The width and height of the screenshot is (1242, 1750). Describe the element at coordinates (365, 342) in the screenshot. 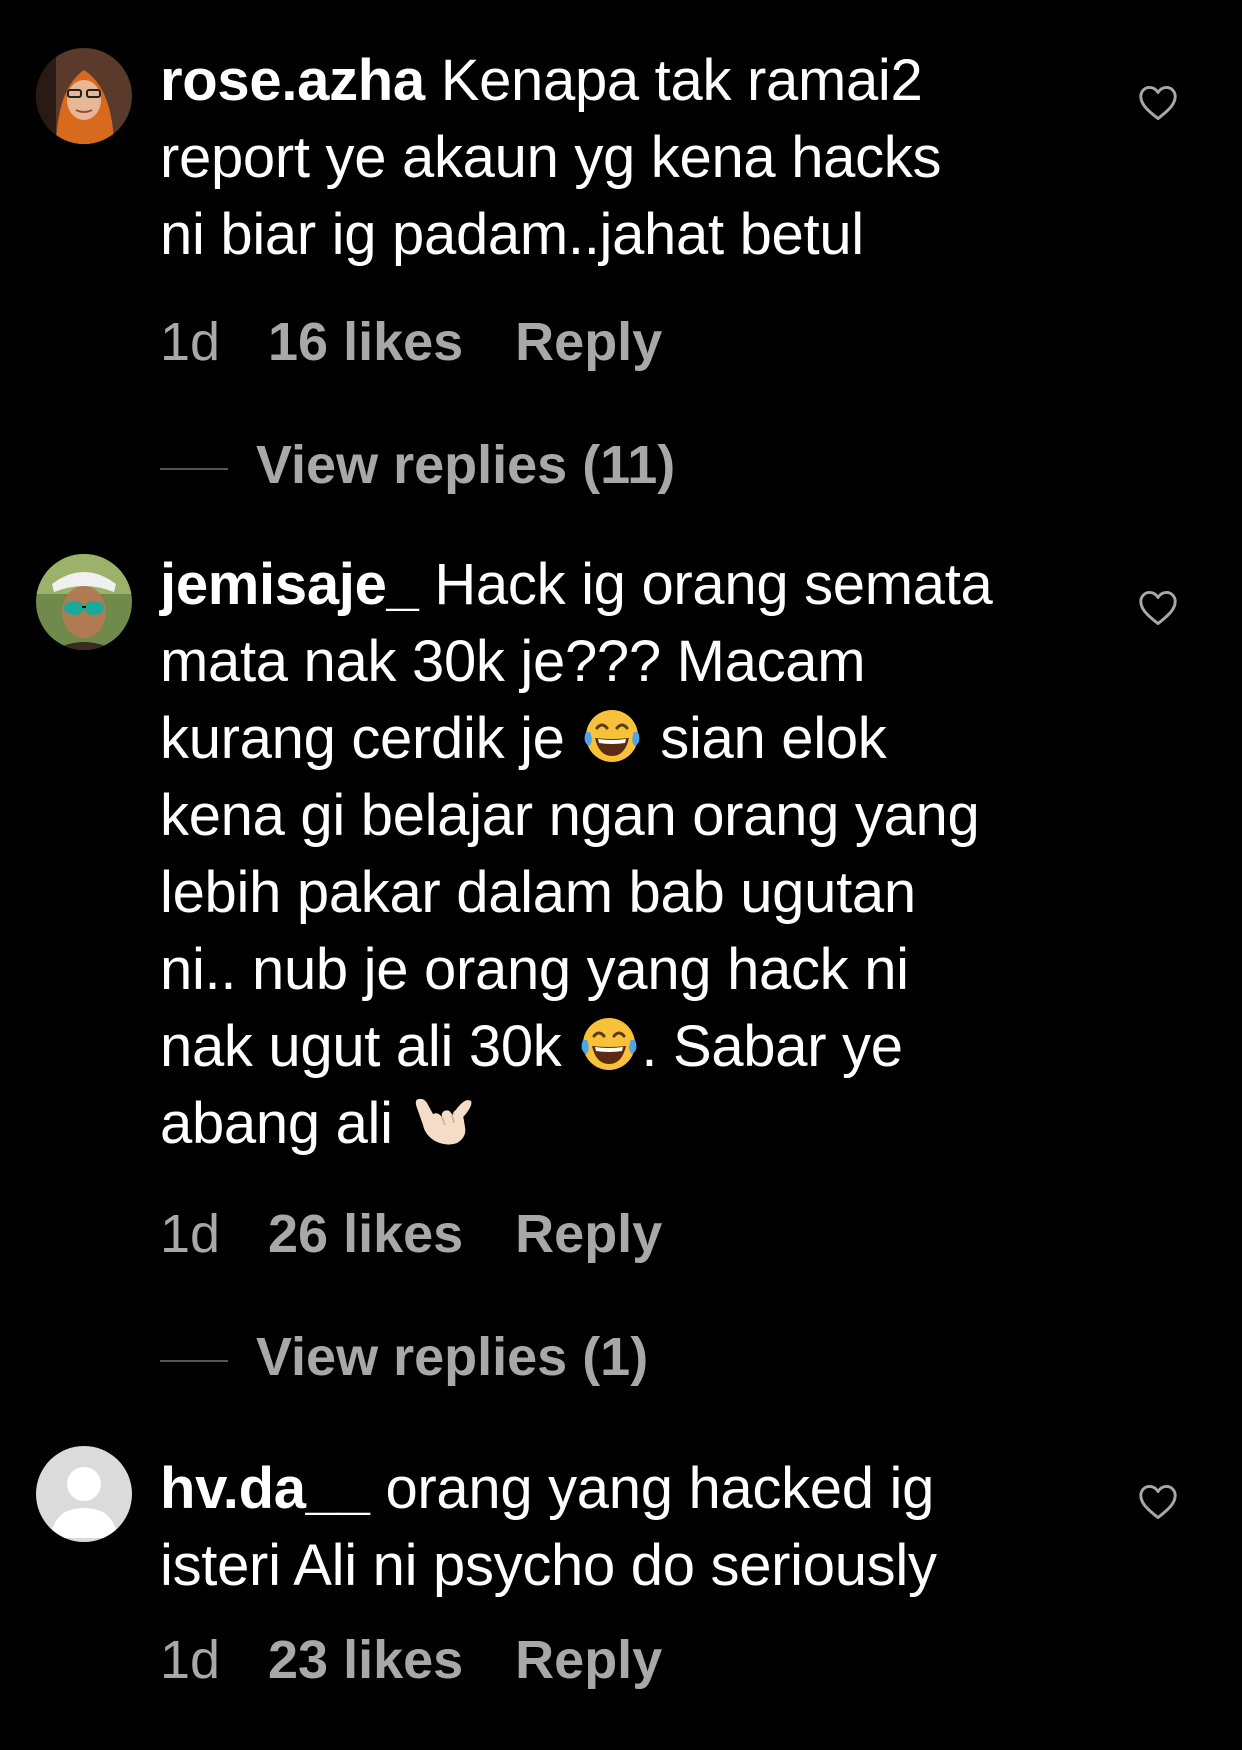

I see `likes-count: 16 likes` at that location.